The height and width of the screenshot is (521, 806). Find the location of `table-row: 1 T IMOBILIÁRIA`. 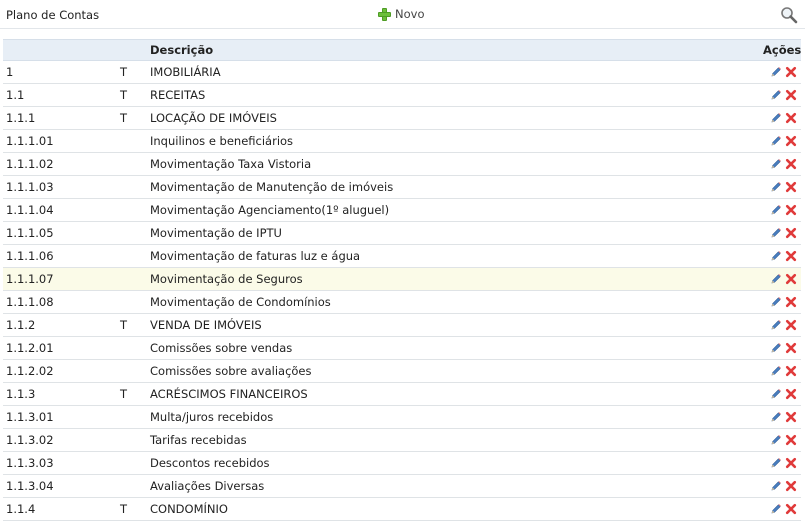

table-row: 1 T IMOBILIÁRIA is located at coordinates (402, 72).